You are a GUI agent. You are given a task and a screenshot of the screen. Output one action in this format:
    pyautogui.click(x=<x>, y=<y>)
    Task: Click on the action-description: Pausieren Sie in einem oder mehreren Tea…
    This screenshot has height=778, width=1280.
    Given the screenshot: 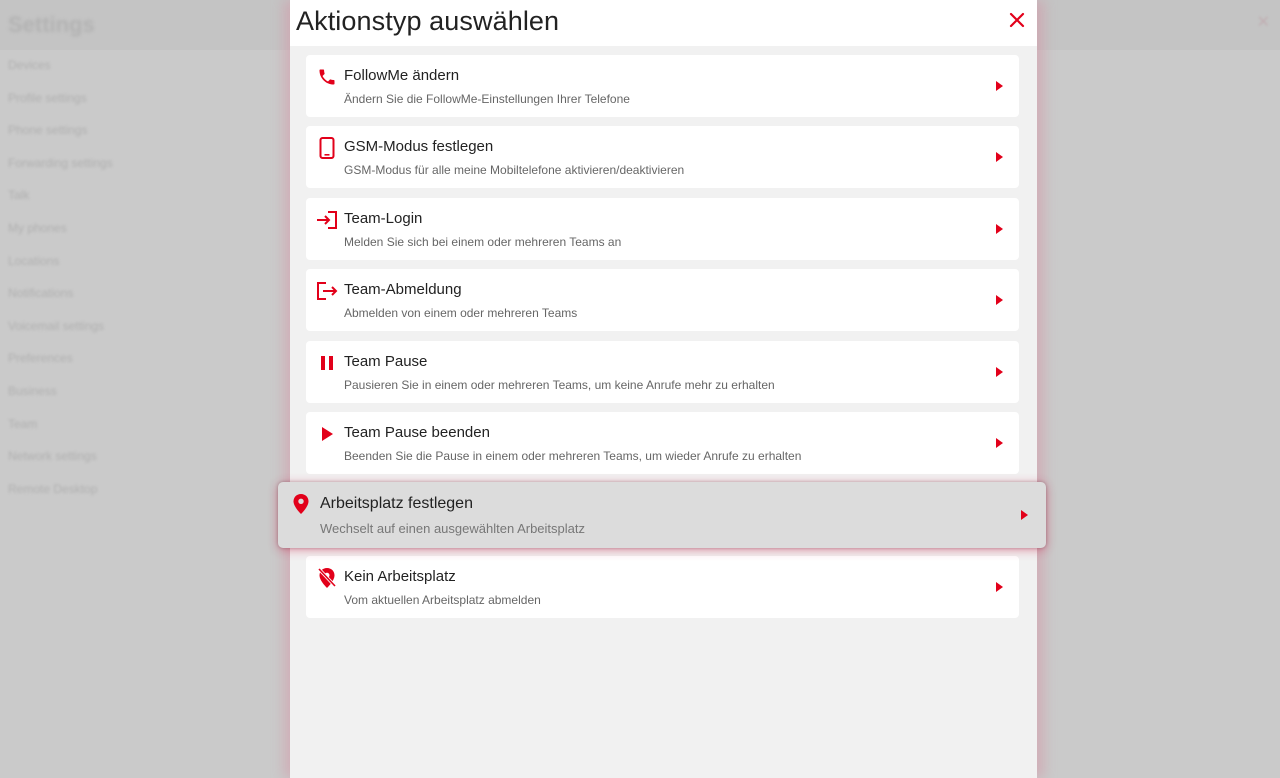 What is the action you would take?
    pyautogui.click(x=559, y=385)
    